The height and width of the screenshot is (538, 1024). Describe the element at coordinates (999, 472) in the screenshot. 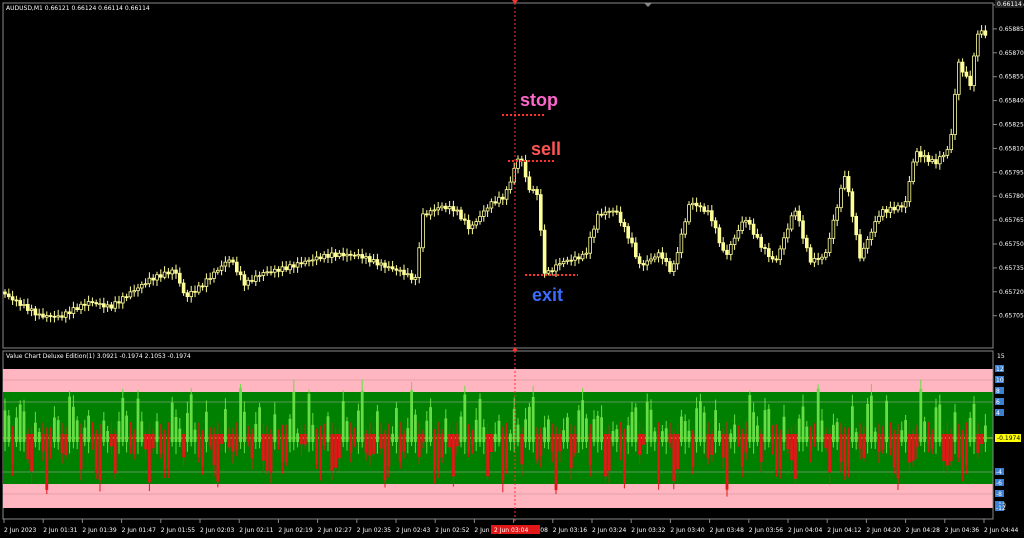

I see `indicator-scale-label: -4` at that location.